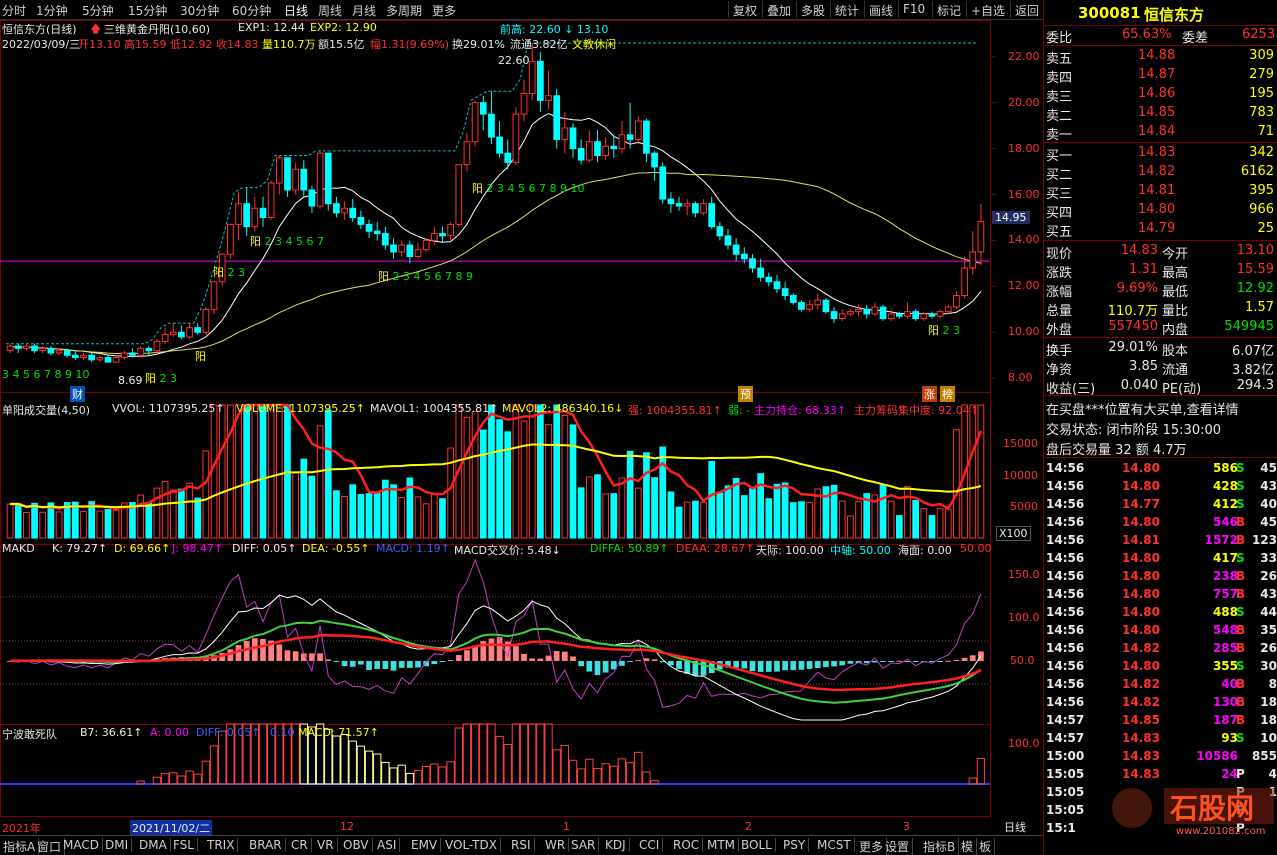 This screenshot has height=855, width=1277. What do you see at coordinates (364, 10) in the screenshot?
I see `period-tab-8: 月线` at bounding box center [364, 10].